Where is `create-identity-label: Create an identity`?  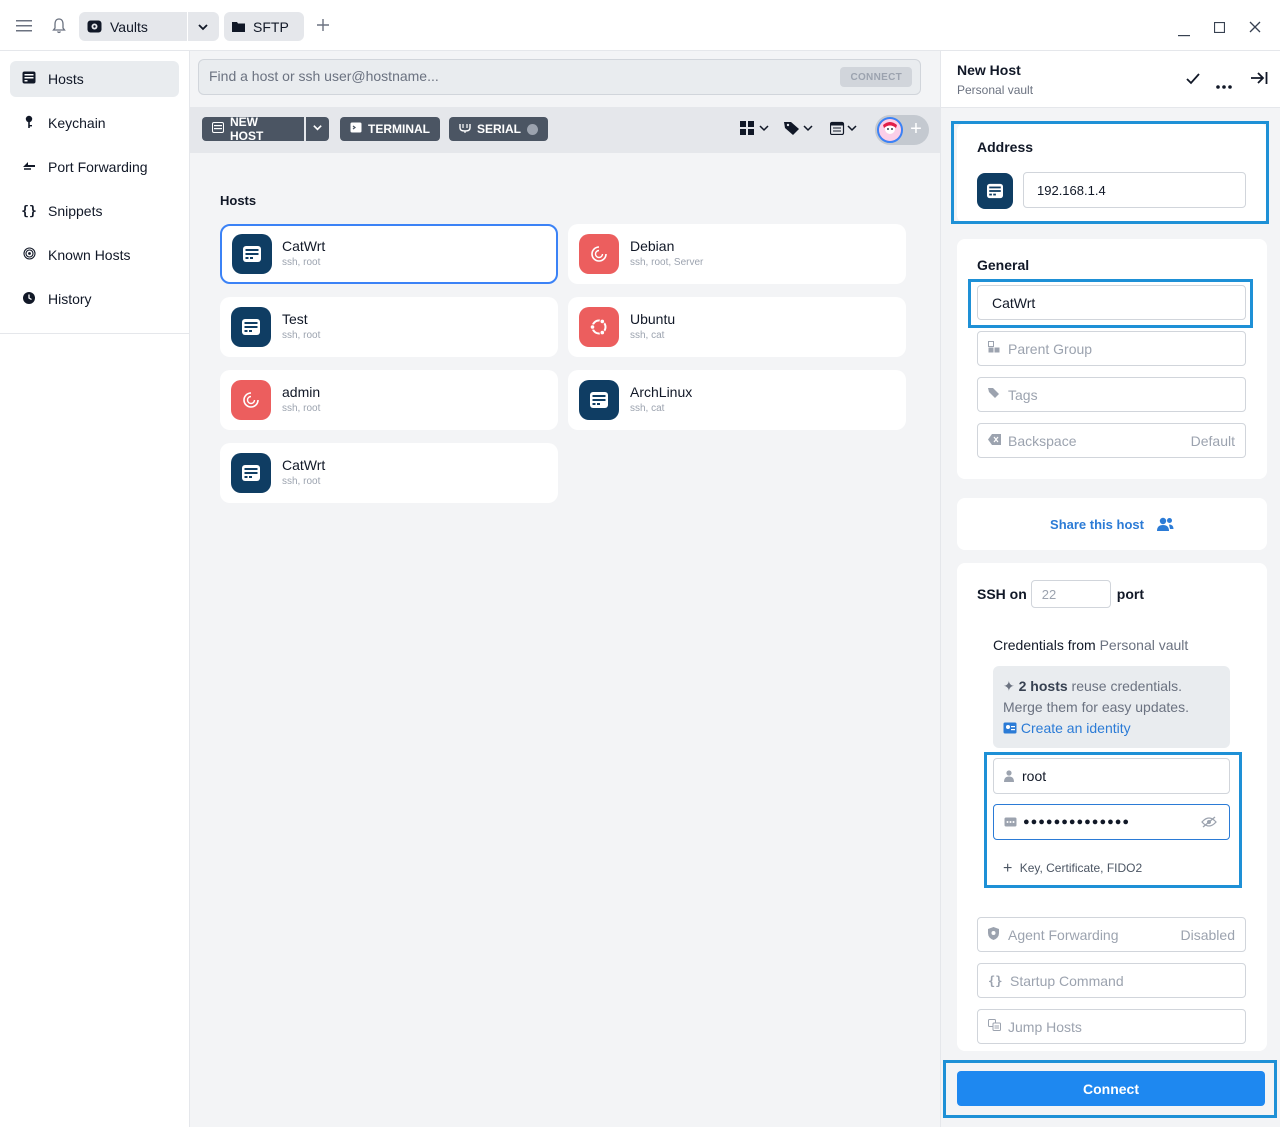 create-identity-label: Create an identity is located at coordinates (1075, 728).